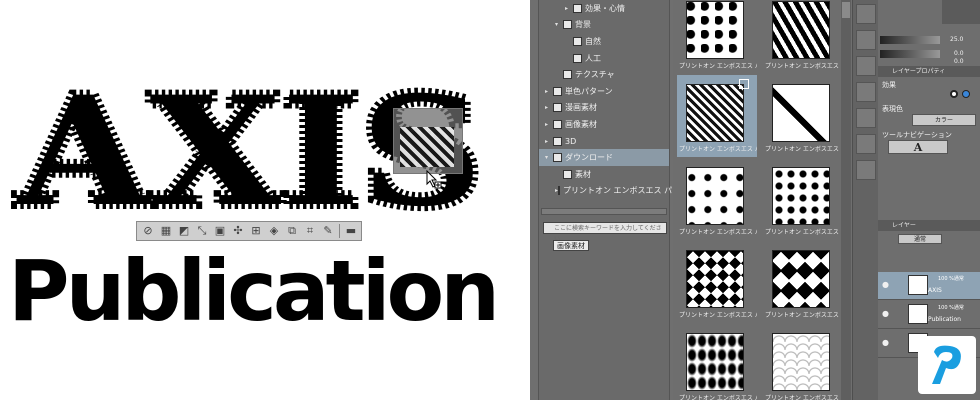 The height and width of the screenshot is (400, 980). Describe the element at coordinates (220, 231) in the screenshot. I see `expand-selection-icon: ▣` at that location.